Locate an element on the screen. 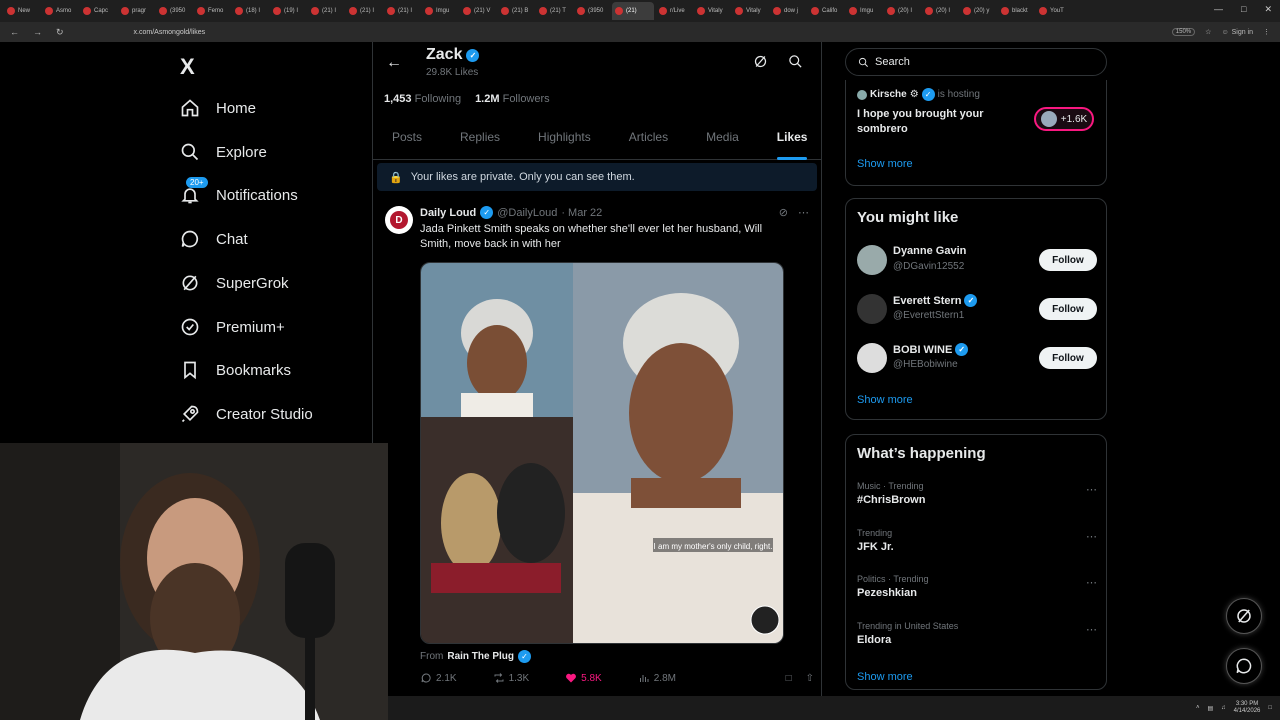 Image resolution: width=1280 pixels, height=720 pixels. nav-item-explore: Explore is located at coordinates (223, 152).